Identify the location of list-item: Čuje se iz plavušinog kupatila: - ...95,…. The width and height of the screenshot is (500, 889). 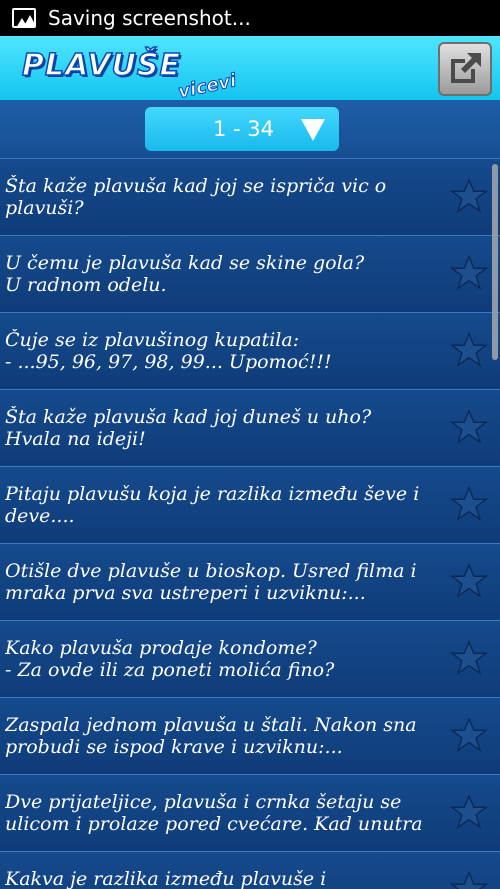
(250, 350).